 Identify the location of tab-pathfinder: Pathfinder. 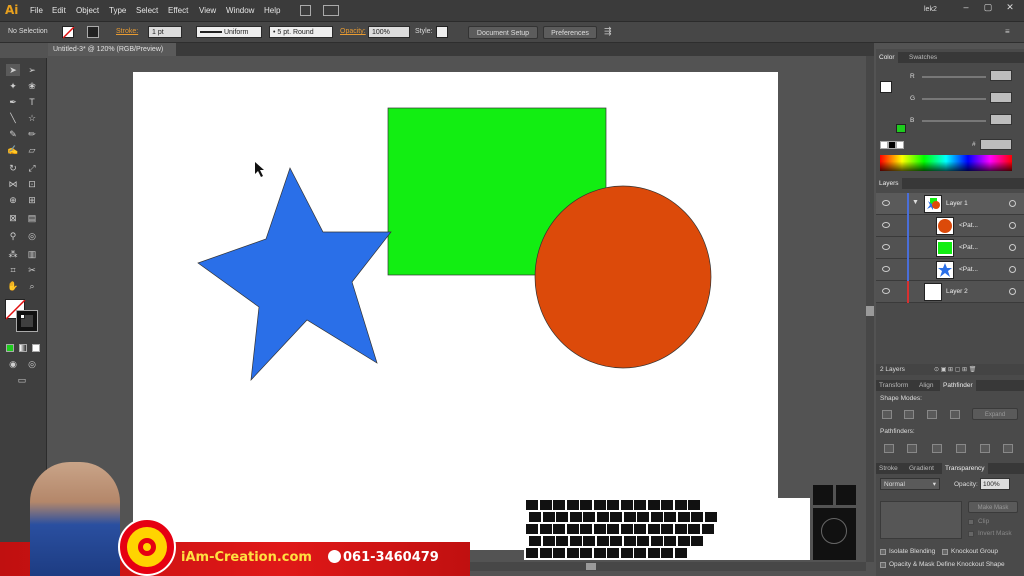
(958, 385).